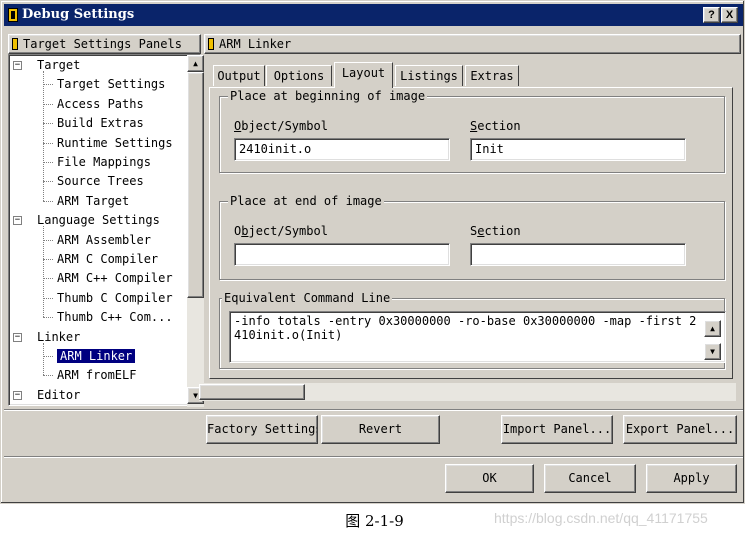 The image size is (749, 538). What do you see at coordinates (255, 44) in the screenshot?
I see `panel-header-label: ARM Linker` at bounding box center [255, 44].